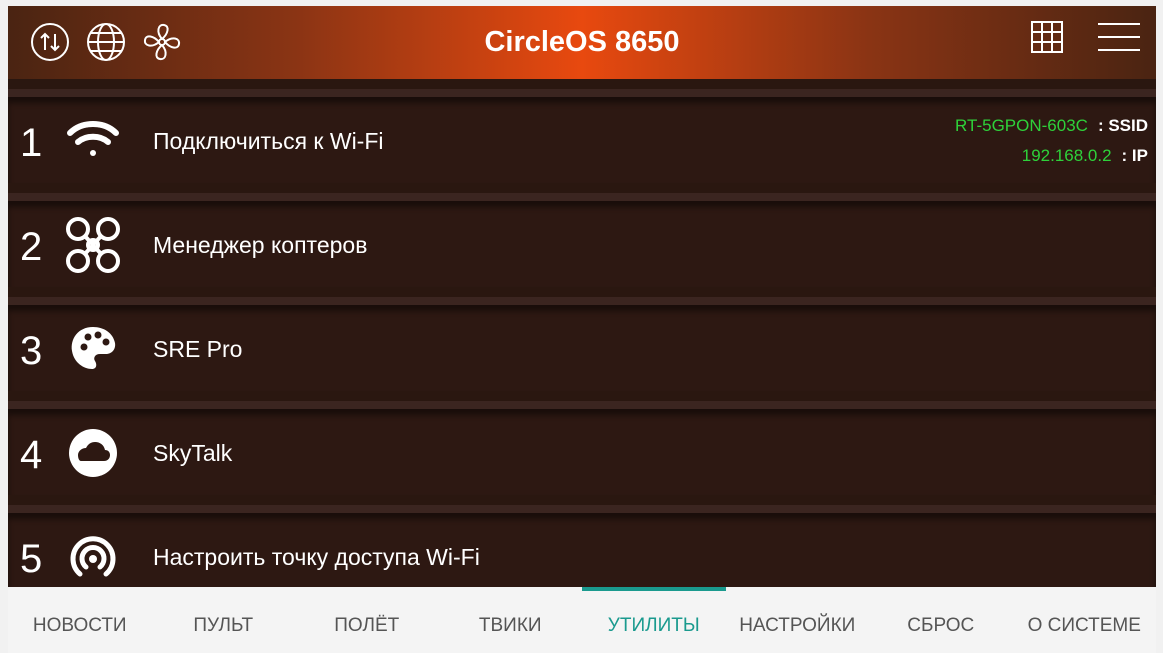  Describe the element at coordinates (582, 552) in the screenshot. I see `list-item-hotspot: 5 Настроить точку доступа Wi-Fi` at that location.